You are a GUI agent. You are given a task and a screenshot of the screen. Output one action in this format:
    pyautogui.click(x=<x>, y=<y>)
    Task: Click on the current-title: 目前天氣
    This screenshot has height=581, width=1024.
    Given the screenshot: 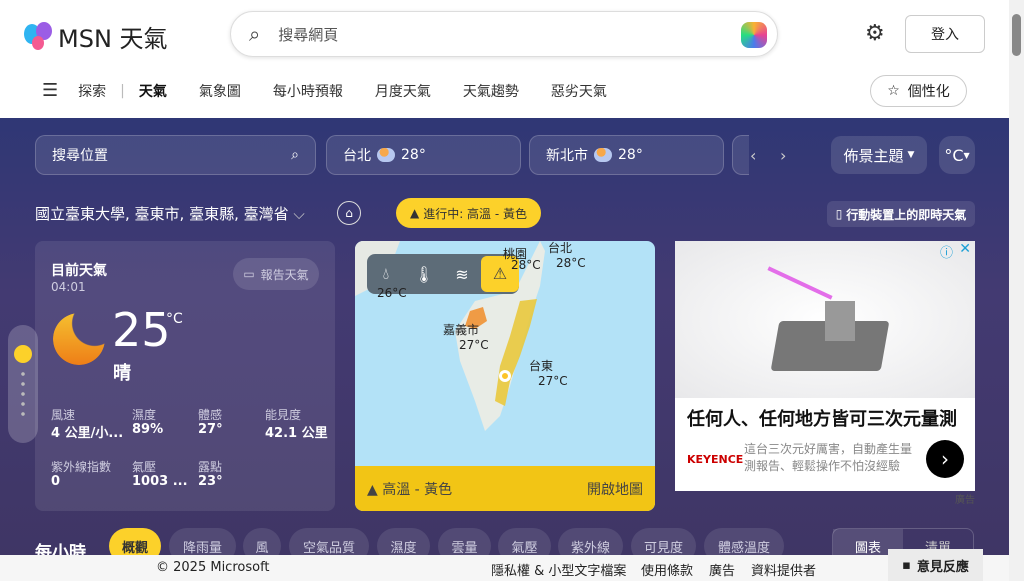 What is the action you would take?
    pyautogui.click(x=79, y=271)
    